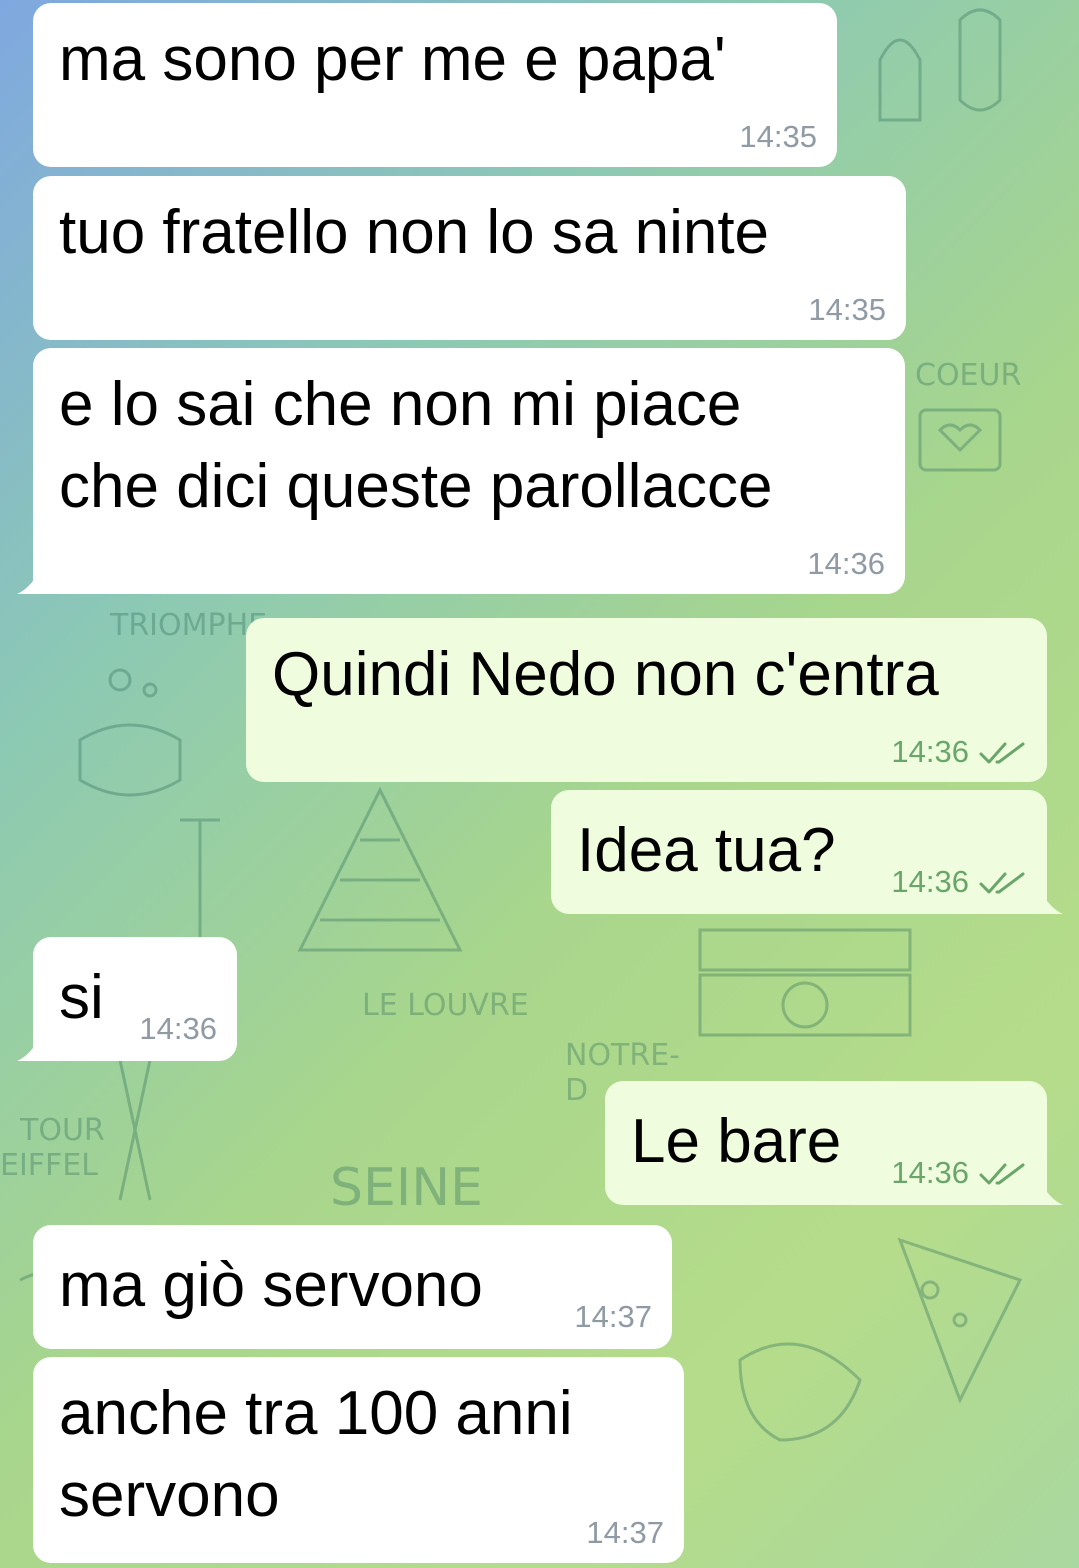 This screenshot has height=1568, width=1079. What do you see at coordinates (605, 674) in the screenshot?
I see `message-text: Quindi Nedo non c'entra` at bounding box center [605, 674].